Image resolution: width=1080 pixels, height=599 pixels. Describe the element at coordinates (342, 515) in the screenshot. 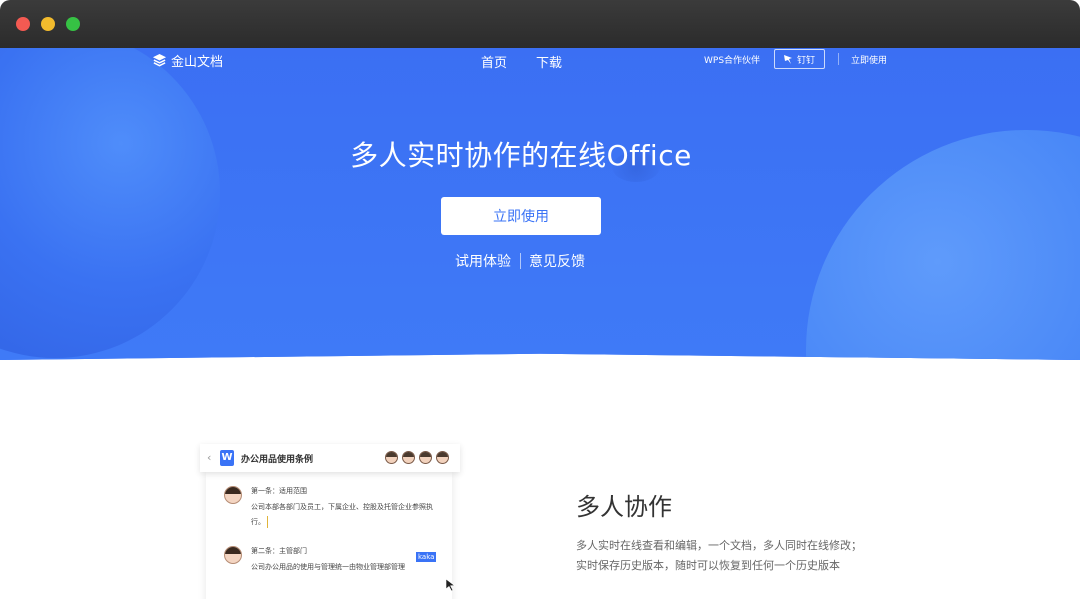

I see `clause-text: 公司本部各部门及员工，下属企业、控股及托管企业参照执行。` at that location.